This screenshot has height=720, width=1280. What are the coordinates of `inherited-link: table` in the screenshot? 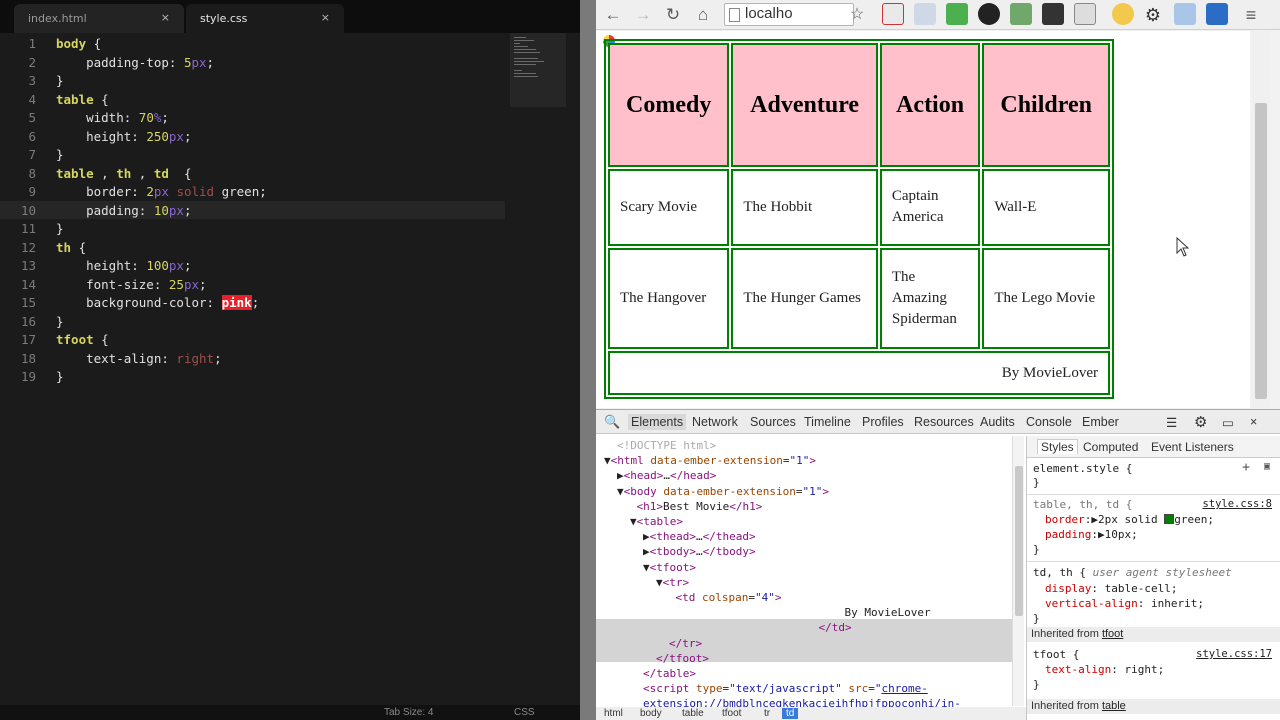 It's located at (1114, 706).